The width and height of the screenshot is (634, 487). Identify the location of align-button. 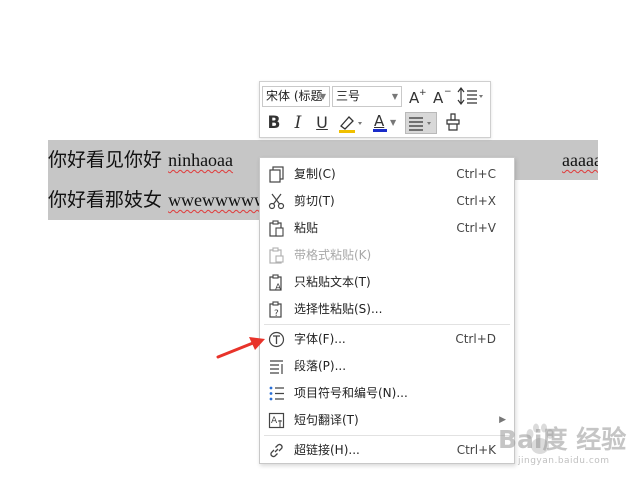
(421, 123).